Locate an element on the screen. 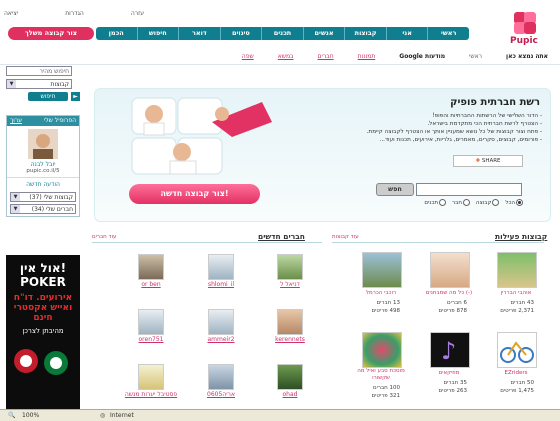 The width and height of the screenshot is (560, 421). settings-link: הגדרות is located at coordinates (74, 13).